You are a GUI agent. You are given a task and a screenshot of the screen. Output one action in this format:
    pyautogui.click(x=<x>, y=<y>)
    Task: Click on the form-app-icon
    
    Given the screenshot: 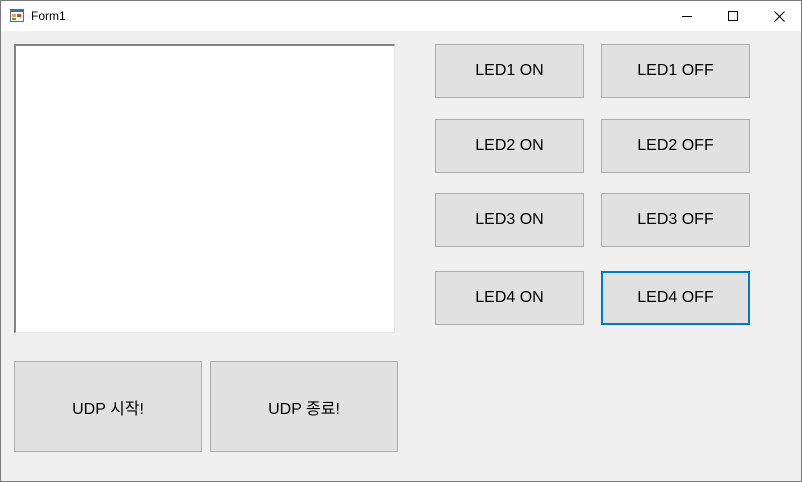 What is the action you would take?
    pyautogui.click(x=17, y=15)
    